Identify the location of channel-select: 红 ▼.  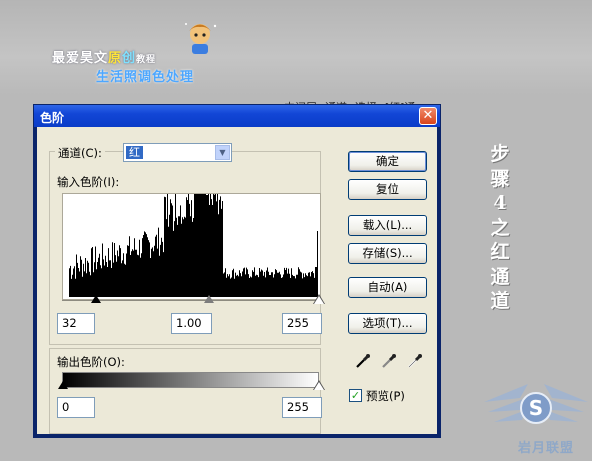
(177, 152).